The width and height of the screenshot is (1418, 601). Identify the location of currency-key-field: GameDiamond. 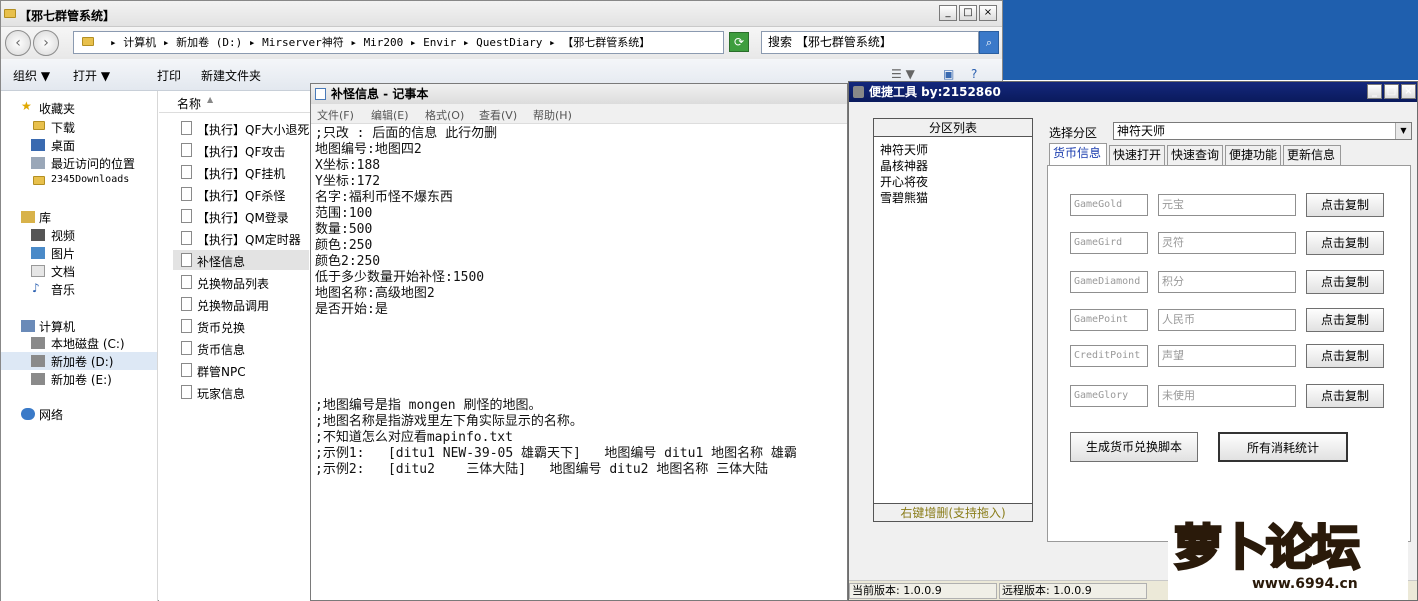
(1109, 282).